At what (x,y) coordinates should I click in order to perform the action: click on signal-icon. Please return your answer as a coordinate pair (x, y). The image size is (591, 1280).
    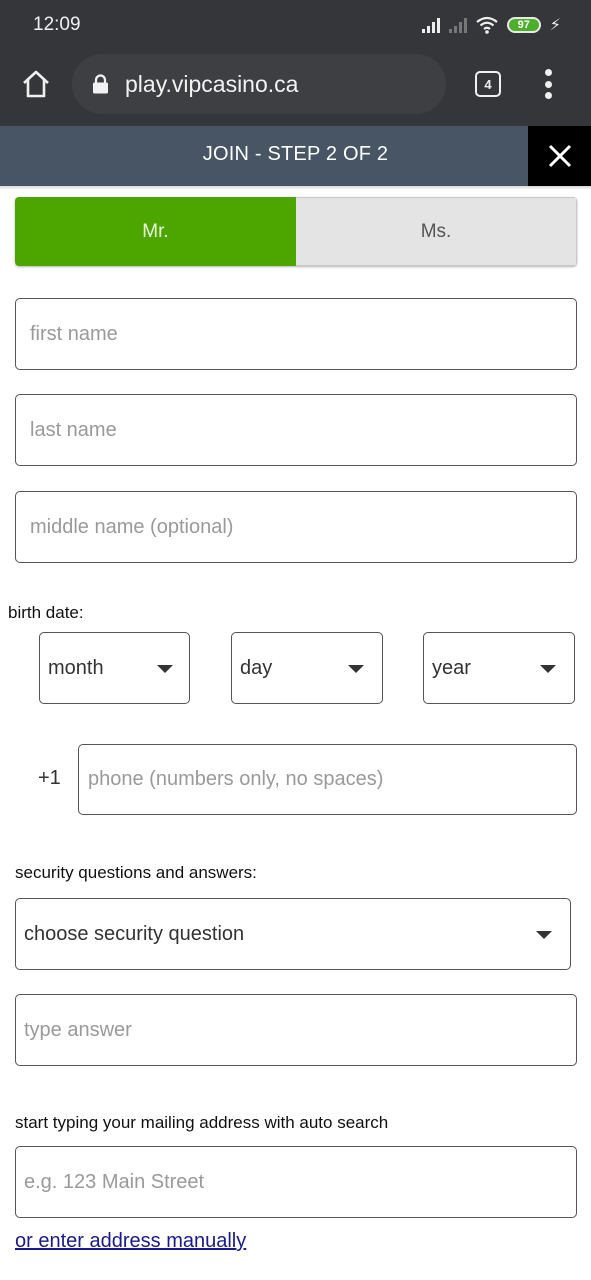
    Looking at the image, I should click on (430, 25).